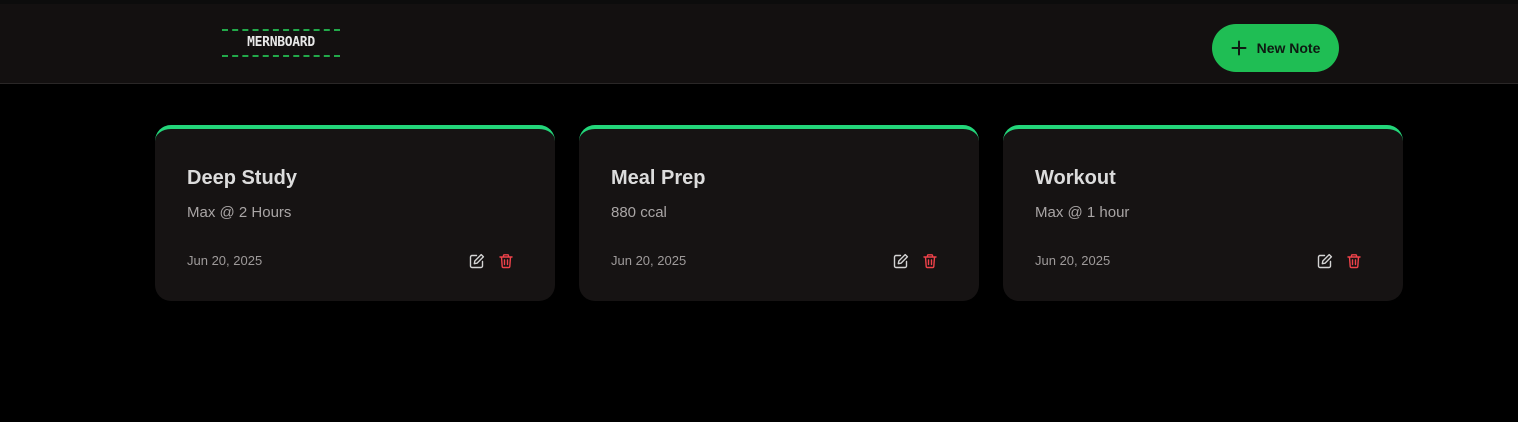 This screenshot has height=422, width=1518. What do you see at coordinates (1082, 212) in the screenshot?
I see `note-content: Max @ 1 hour` at bounding box center [1082, 212].